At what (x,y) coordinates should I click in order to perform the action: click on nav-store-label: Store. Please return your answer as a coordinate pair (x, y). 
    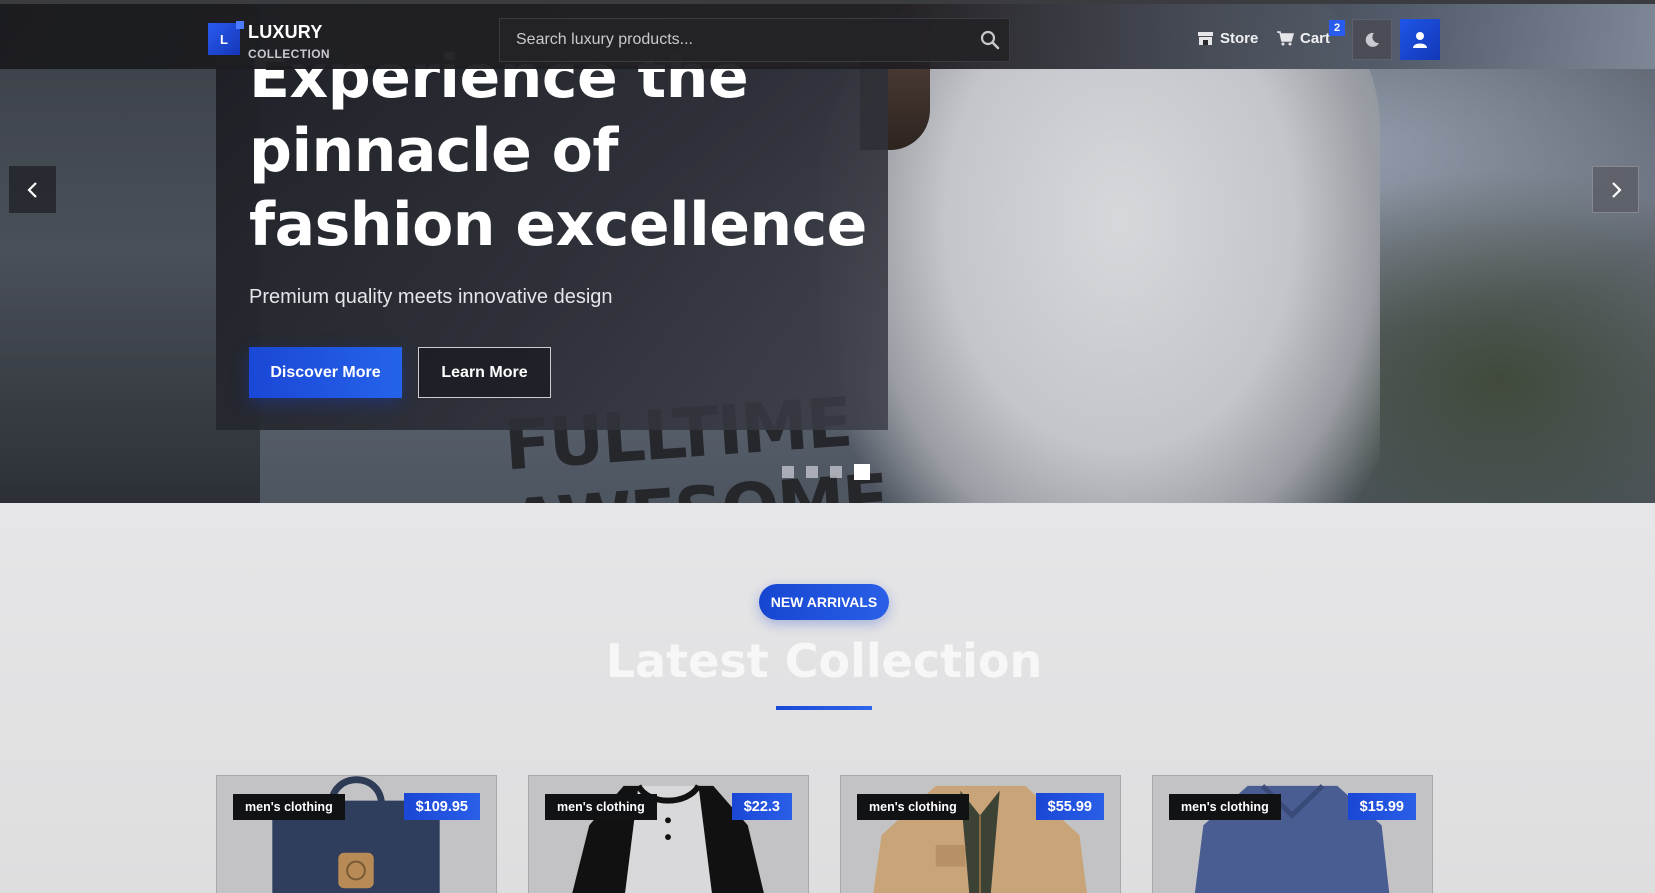
    Looking at the image, I should click on (1239, 38).